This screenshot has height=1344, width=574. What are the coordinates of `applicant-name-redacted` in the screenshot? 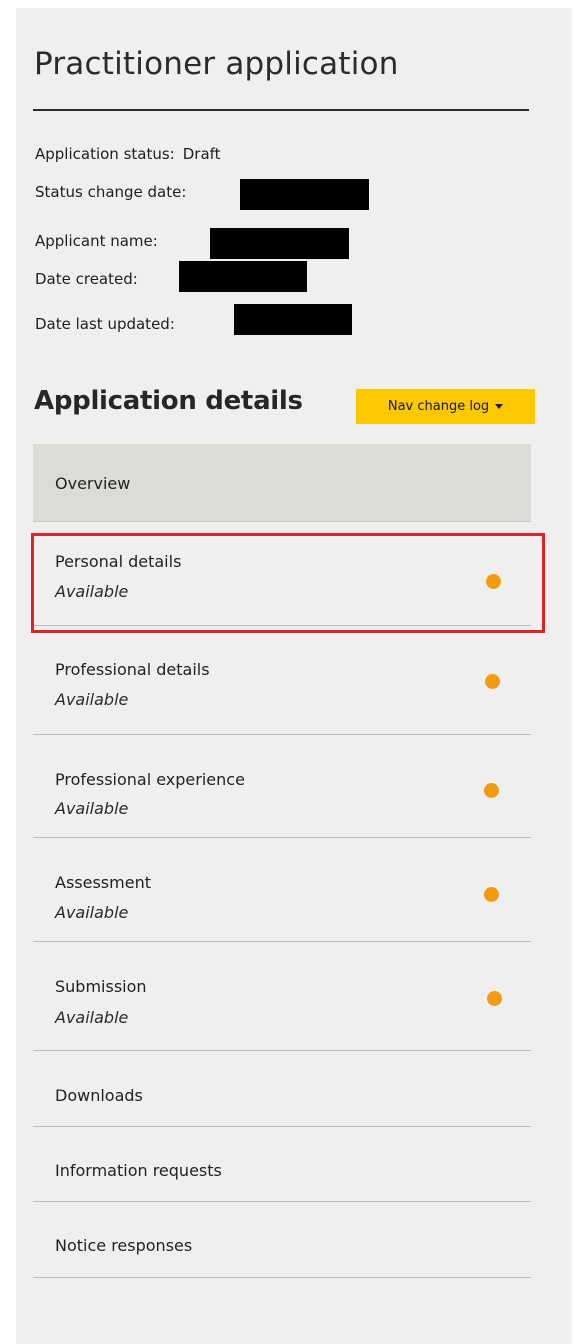 It's located at (279, 243).